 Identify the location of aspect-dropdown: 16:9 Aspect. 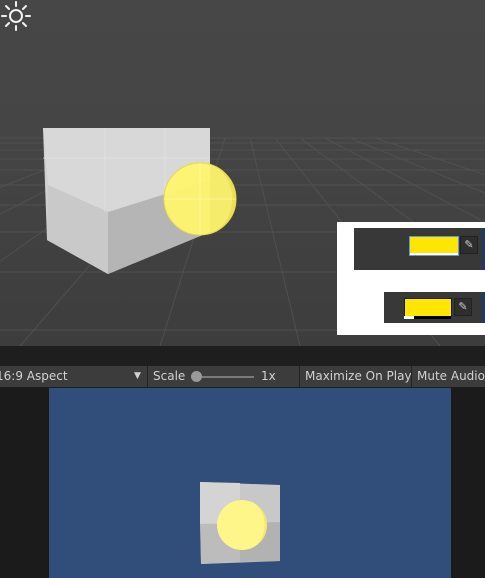
(34, 376).